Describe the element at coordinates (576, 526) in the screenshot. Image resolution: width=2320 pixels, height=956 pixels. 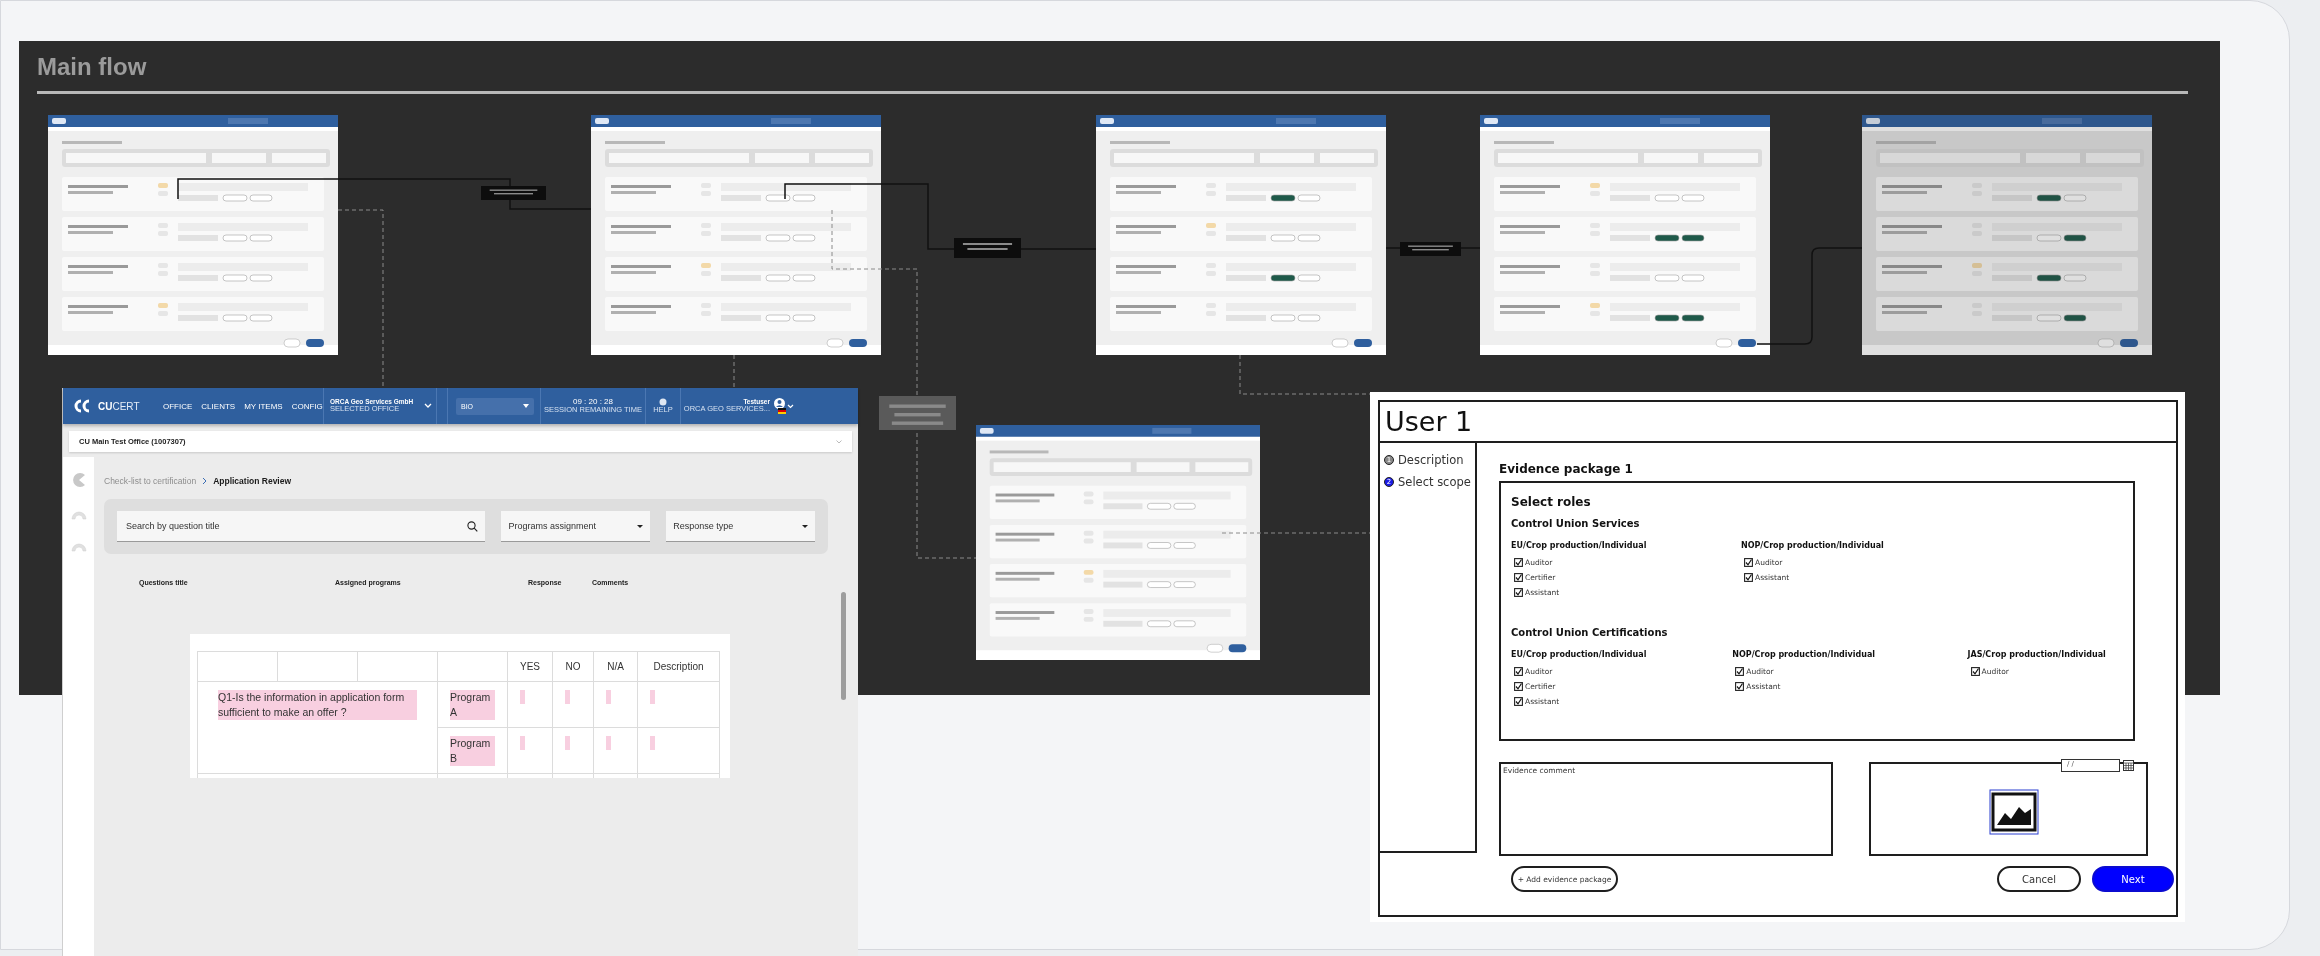
I see `programs-dropdown: Programs assignment` at that location.